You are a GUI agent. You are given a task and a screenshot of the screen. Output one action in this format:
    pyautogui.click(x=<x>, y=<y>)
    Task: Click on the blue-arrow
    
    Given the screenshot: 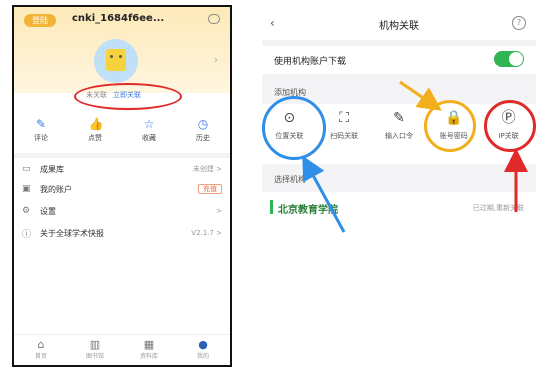 What is the action you would take?
    pyautogui.click(x=324, y=194)
    